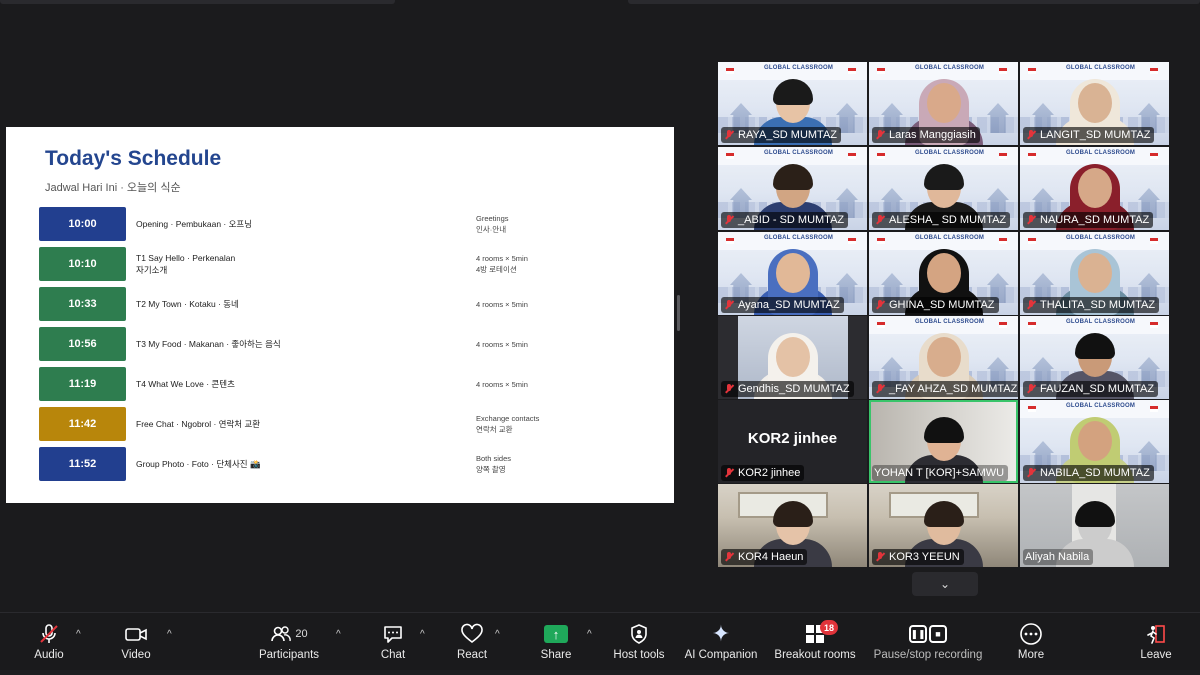  What do you see at coordinates (556, 645) in the screenshot?
I see `share-button: ↑ Share` at bounding box center [556, 645].